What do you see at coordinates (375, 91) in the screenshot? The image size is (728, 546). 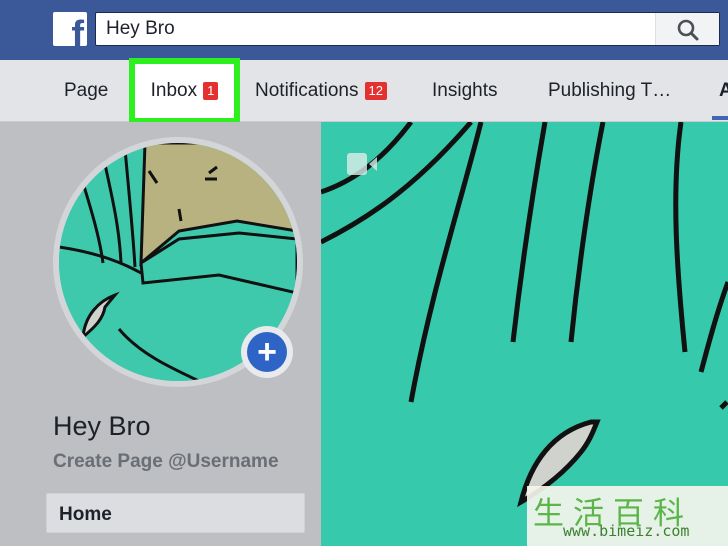 I see `notifications-count-badge: 12` at bounding box center [375, 91].